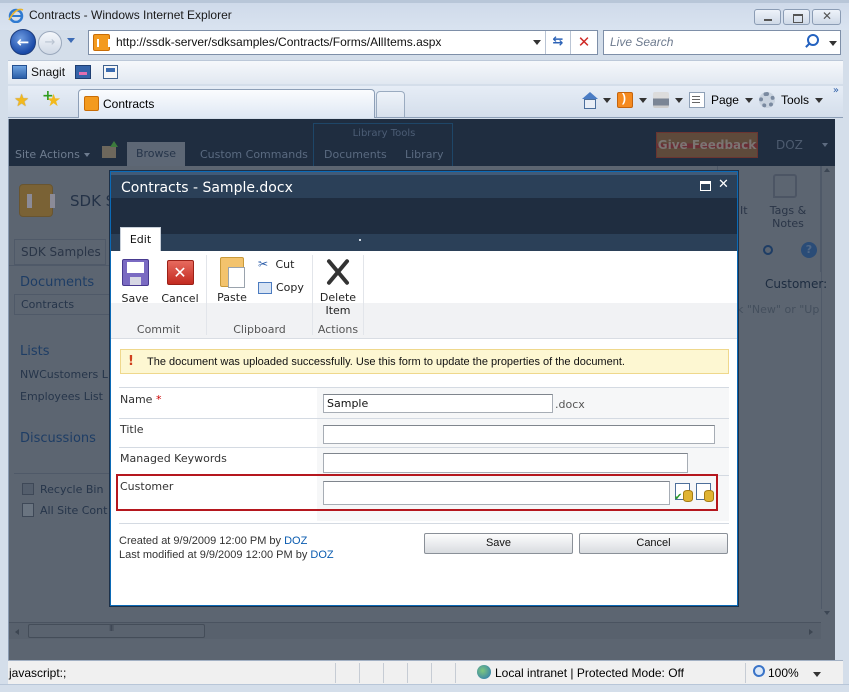 This screenshot has width=849, height=692. What do you see at coordinates (589, 673) in the screenshot?
I see `security-zone: Local intranet | Protected Mode: Off` at bounding box center [589, 673].